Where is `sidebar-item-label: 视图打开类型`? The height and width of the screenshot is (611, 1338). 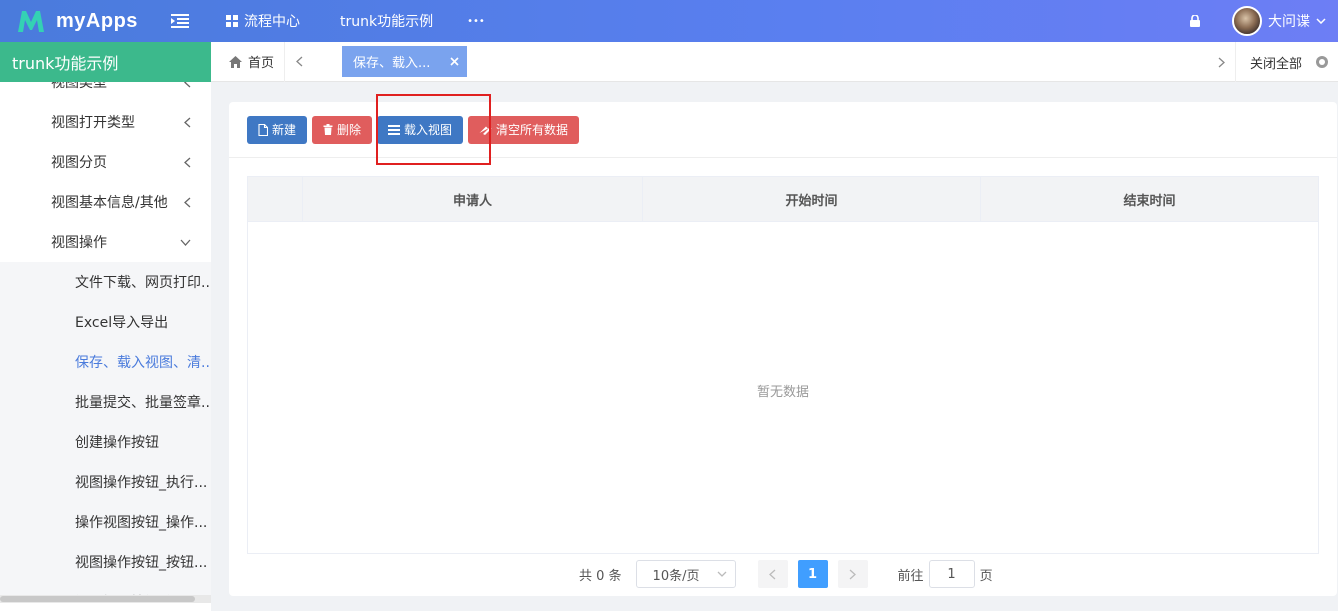 sidebar-item-label: 视图打开类型 is located at coordinates (93, 123).